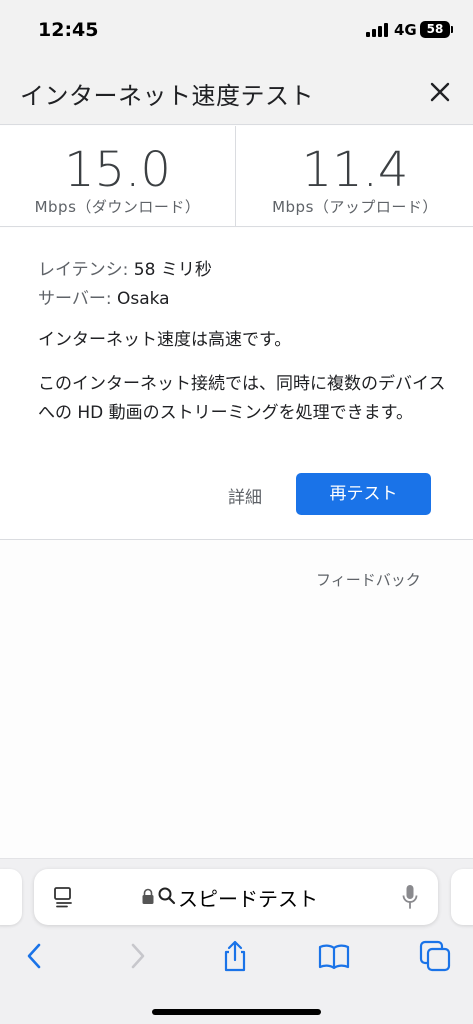 Image resolution: width=473 pixels, height=1024 pixels. Describe the element at coordinates (167, 96) in the screenshot. I see `page-title: インターネット速度テスト` at that location.